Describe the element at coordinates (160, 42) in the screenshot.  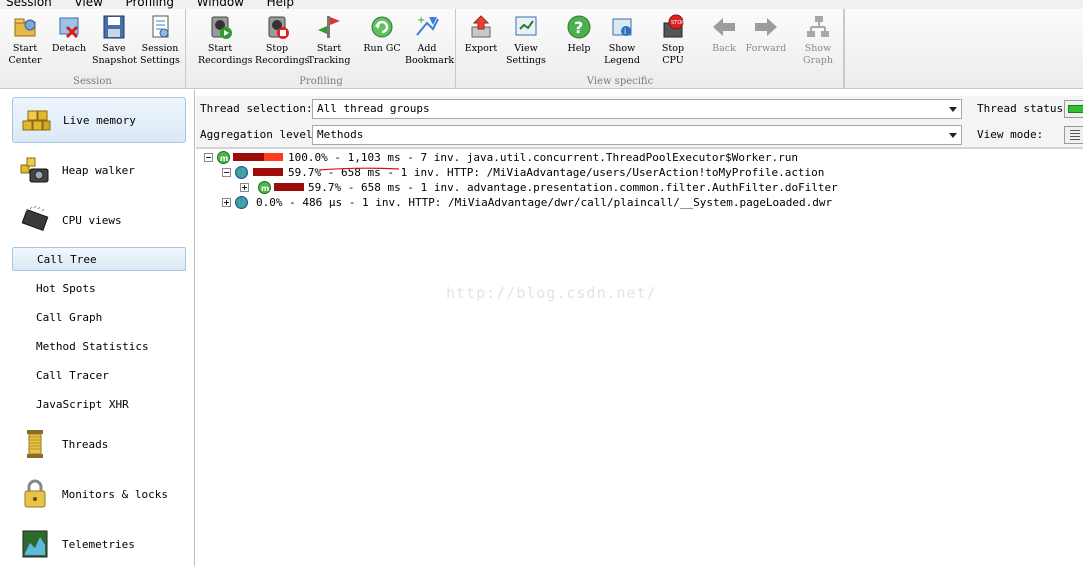
I see `session-settings-button: Session Settings` at that location.